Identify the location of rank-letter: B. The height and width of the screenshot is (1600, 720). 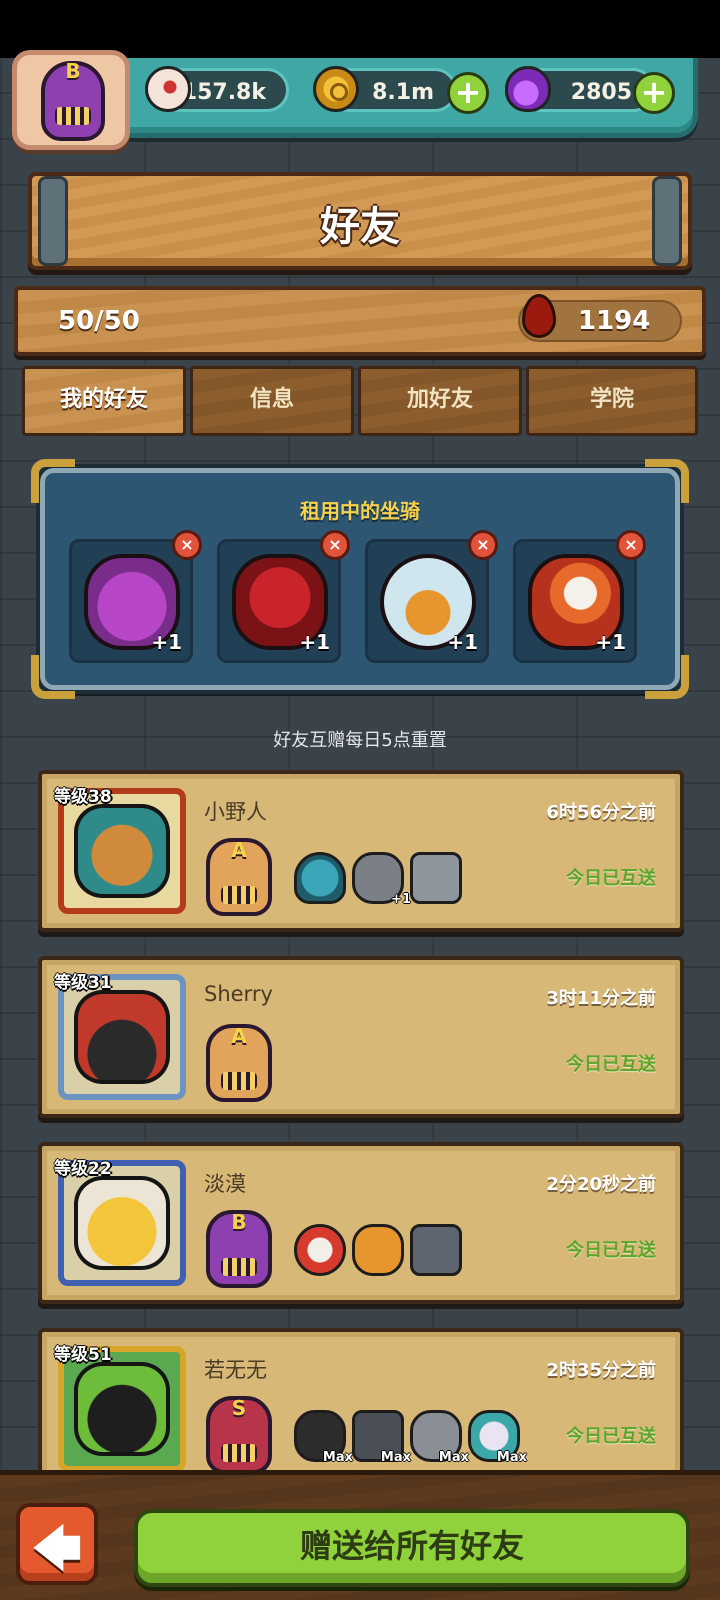
(239, 1222).